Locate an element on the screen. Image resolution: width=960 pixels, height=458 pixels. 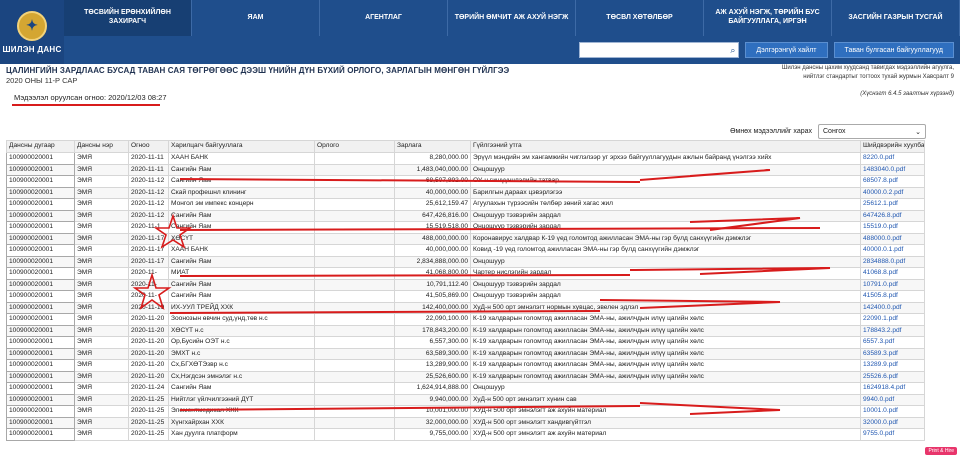
decision-file-link: 1624918.4.pdf is located at coordinates (892, 388).